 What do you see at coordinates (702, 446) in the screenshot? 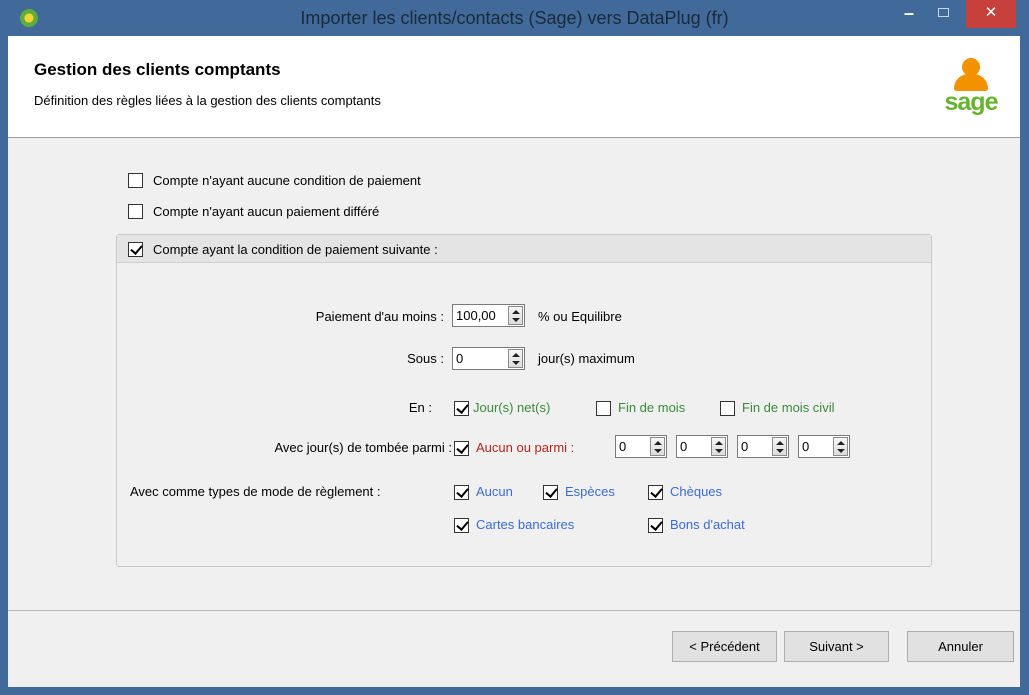
I see `due-day-stepper-2: 0` at bounding box center [702, 446].